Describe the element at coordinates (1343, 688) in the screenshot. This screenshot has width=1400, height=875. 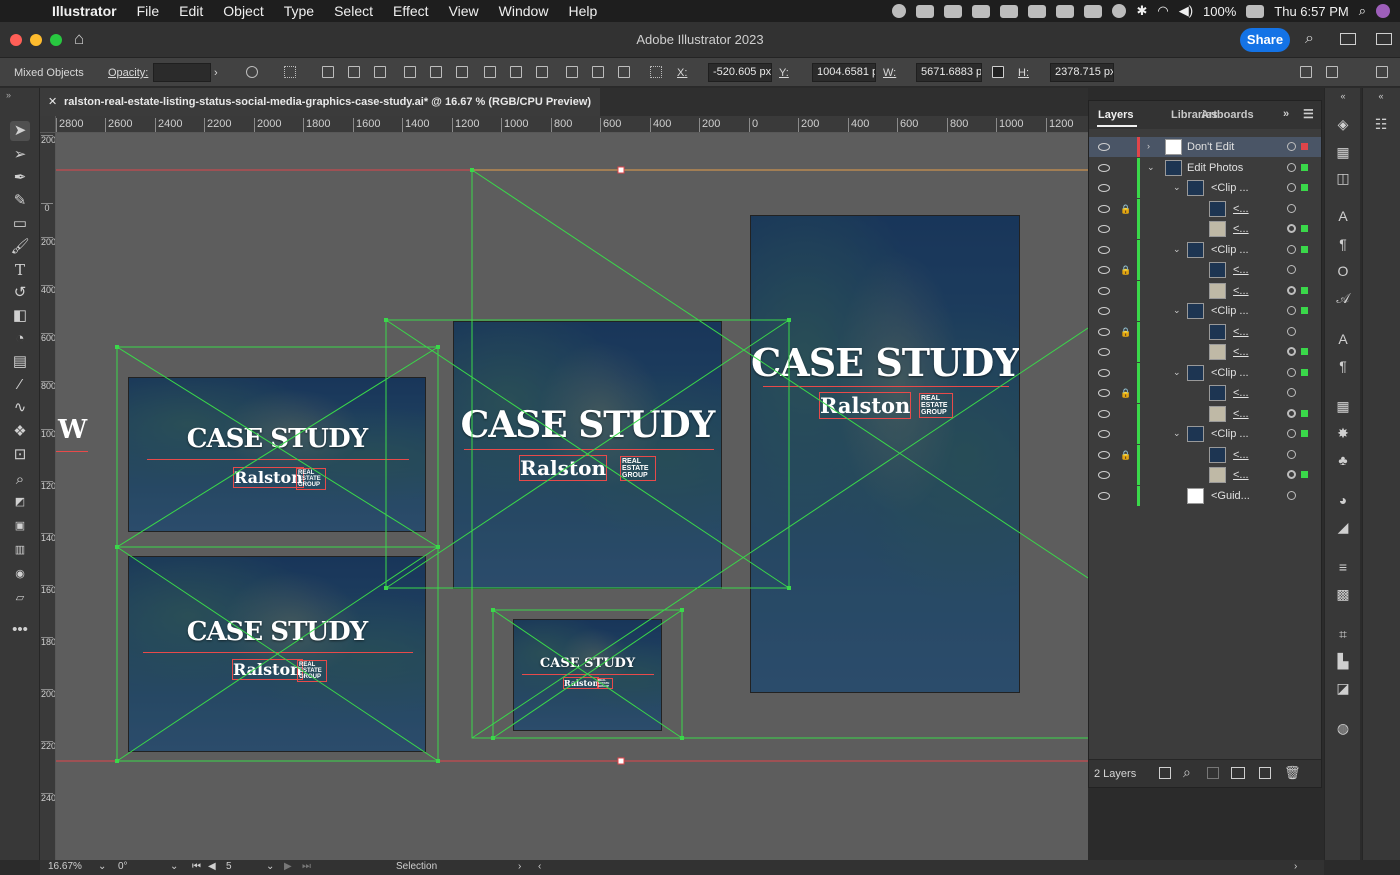
I see `pathfinder-panel-icon: ◪` at that location.